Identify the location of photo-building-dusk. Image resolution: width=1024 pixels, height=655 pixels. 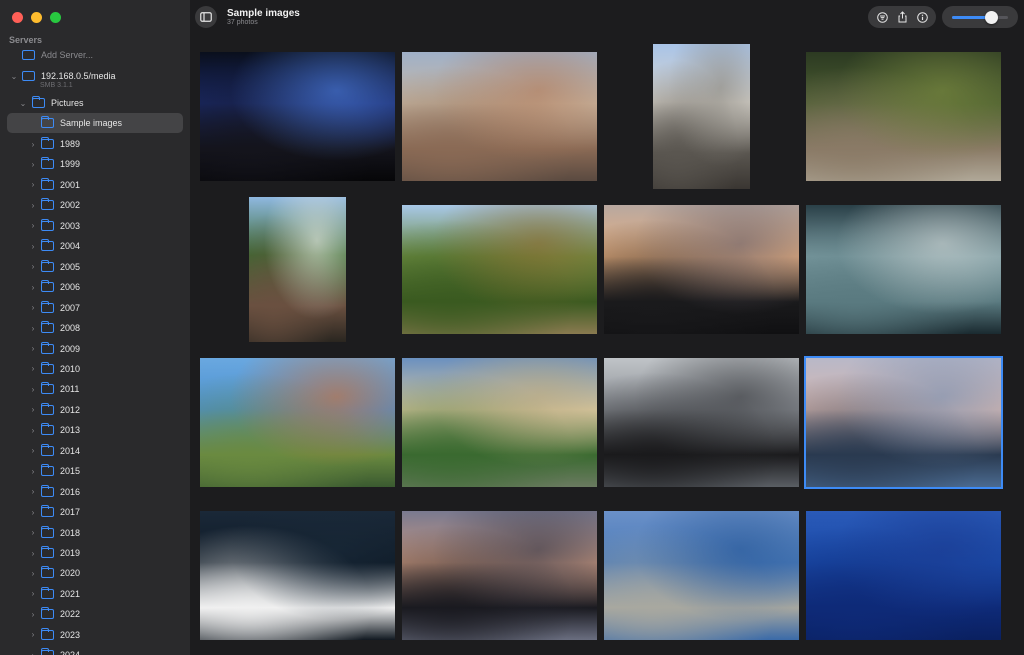
(499, 575).